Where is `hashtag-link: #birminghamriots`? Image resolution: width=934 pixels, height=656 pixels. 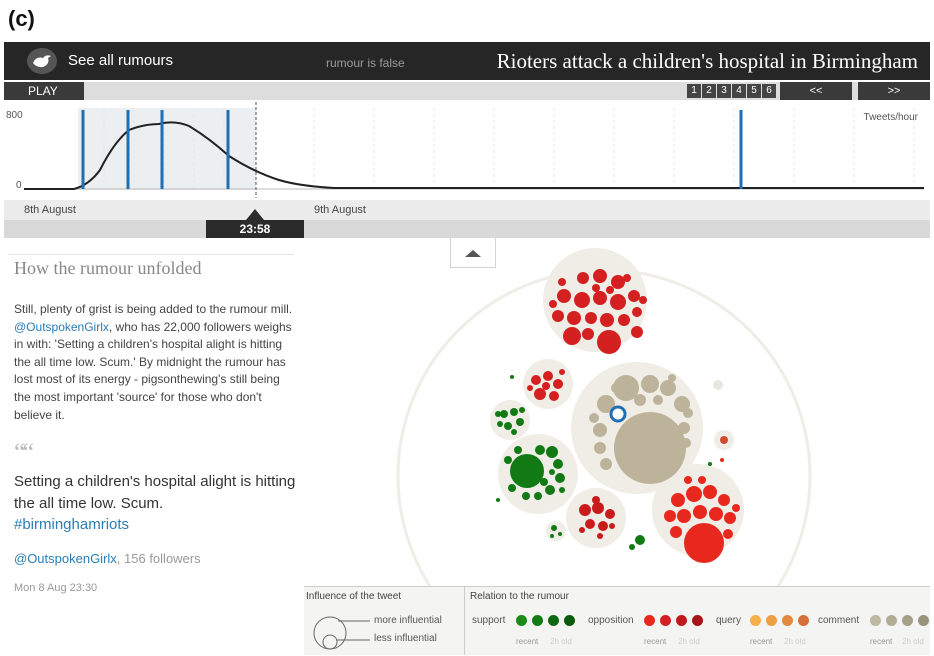 hashtag-link: #birminghamriots is located at coordinates (71, 524).